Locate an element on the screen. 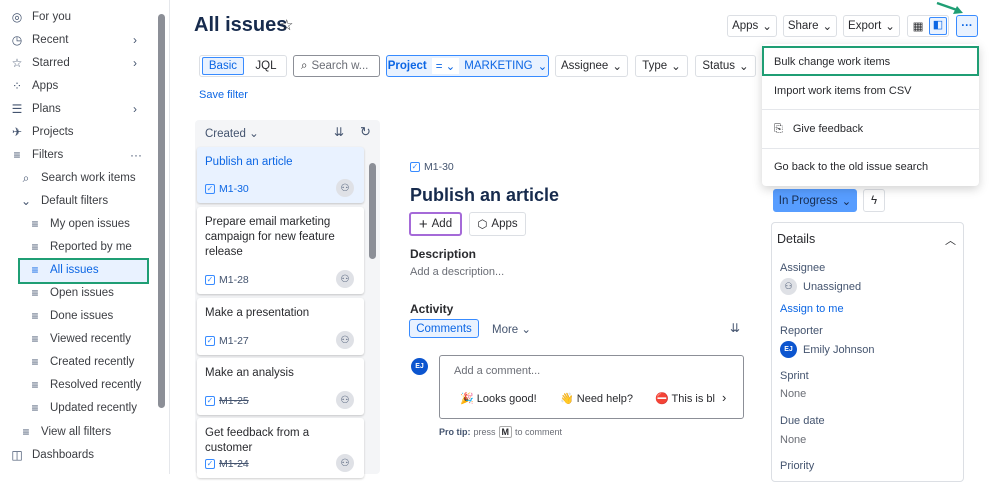 This screenshot has width=999, height=482. sidebar-item-filter: ≡ Open issues is located at coordinates (70, 293).